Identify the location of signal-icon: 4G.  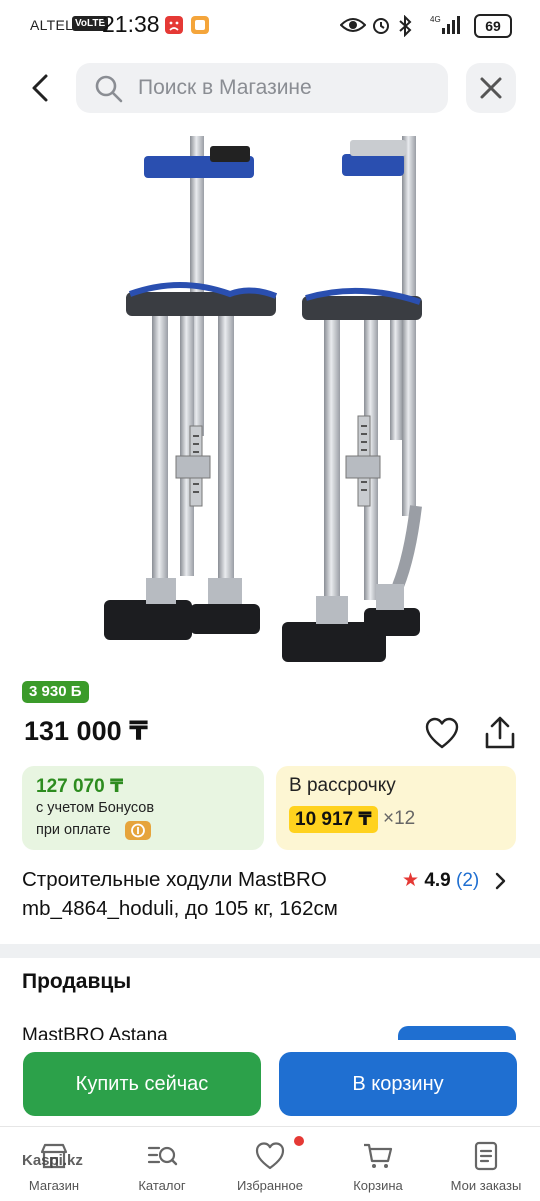
(447, 27).